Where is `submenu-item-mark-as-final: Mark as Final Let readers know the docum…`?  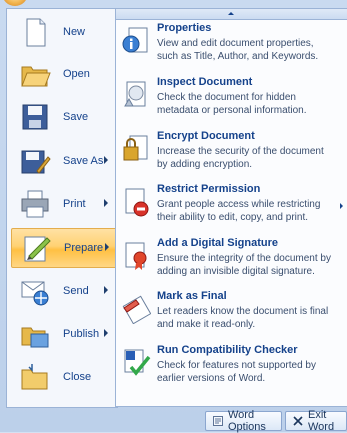 submenu-item-mark-as-final: Mark as Final Let readers know the docum… is located at coordinates (231, 312).